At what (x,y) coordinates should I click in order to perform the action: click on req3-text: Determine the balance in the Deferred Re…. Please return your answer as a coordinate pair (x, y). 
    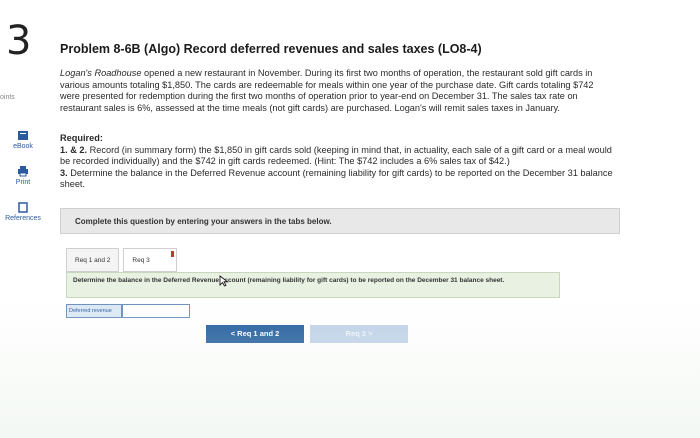
    Looking at the image, I should click on (336, 178).